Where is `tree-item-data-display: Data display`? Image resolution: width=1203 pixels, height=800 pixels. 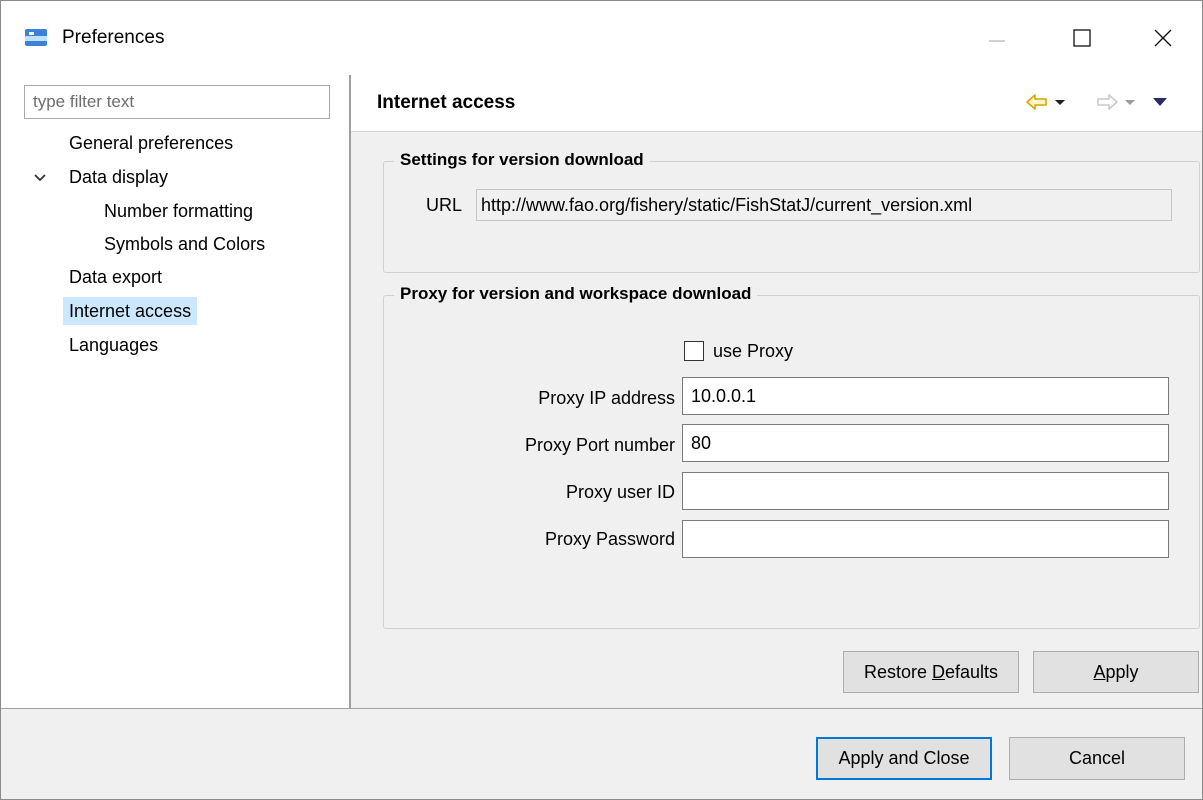
tree-item-data-display: Data display is located at coordinates (118, 177).